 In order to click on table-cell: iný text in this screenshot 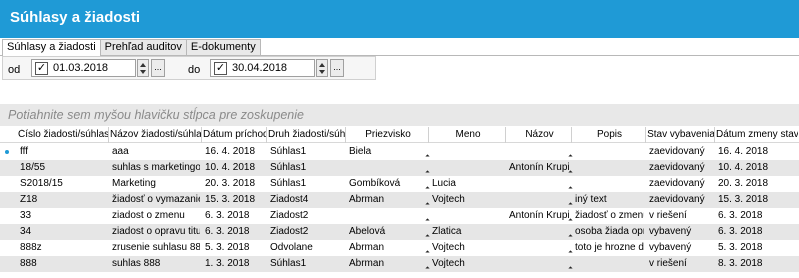, I will do `click(609, 199)`.